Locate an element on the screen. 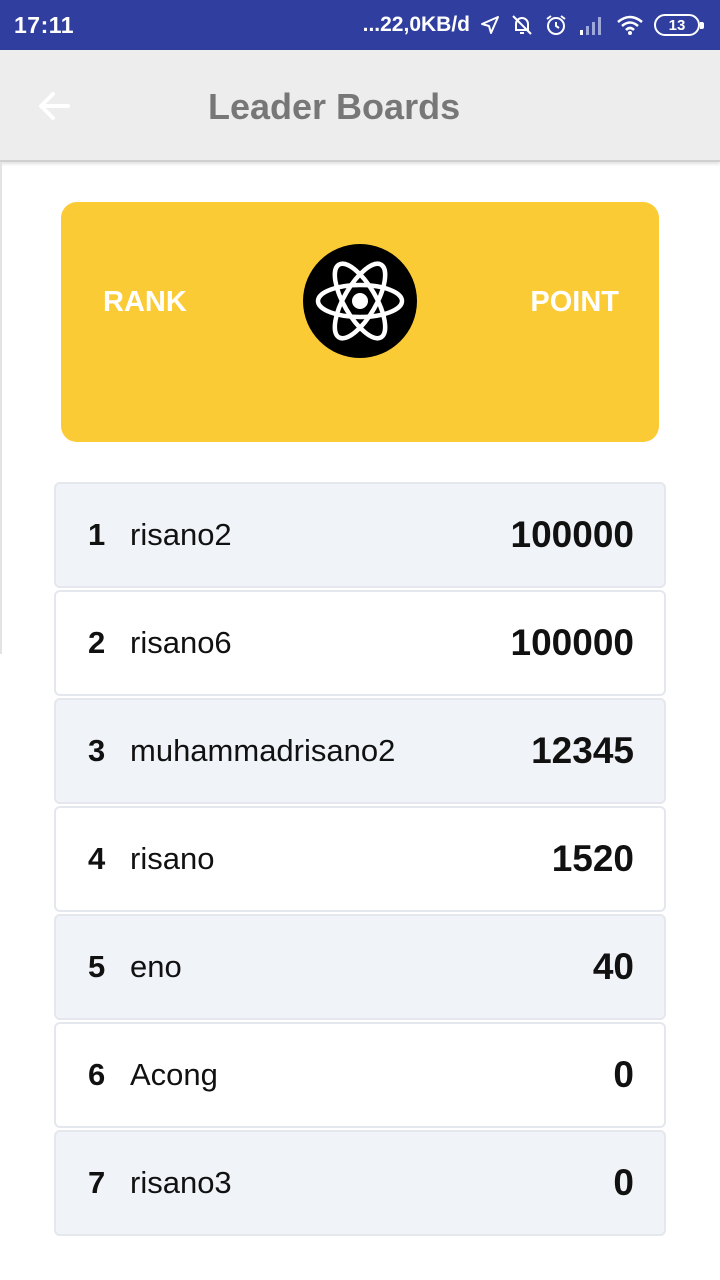  list-item: 7 risano3 0 is located at coordinates (360, 1183).